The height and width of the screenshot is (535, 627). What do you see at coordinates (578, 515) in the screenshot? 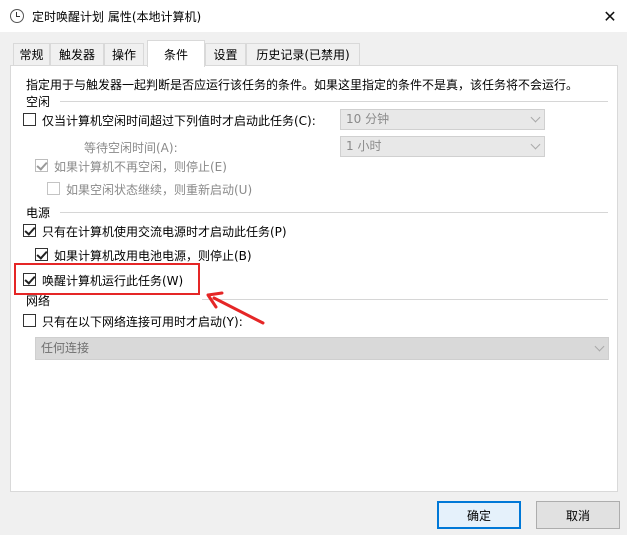
I see `cancel-button: 取消` at bounding box center [578, 515].